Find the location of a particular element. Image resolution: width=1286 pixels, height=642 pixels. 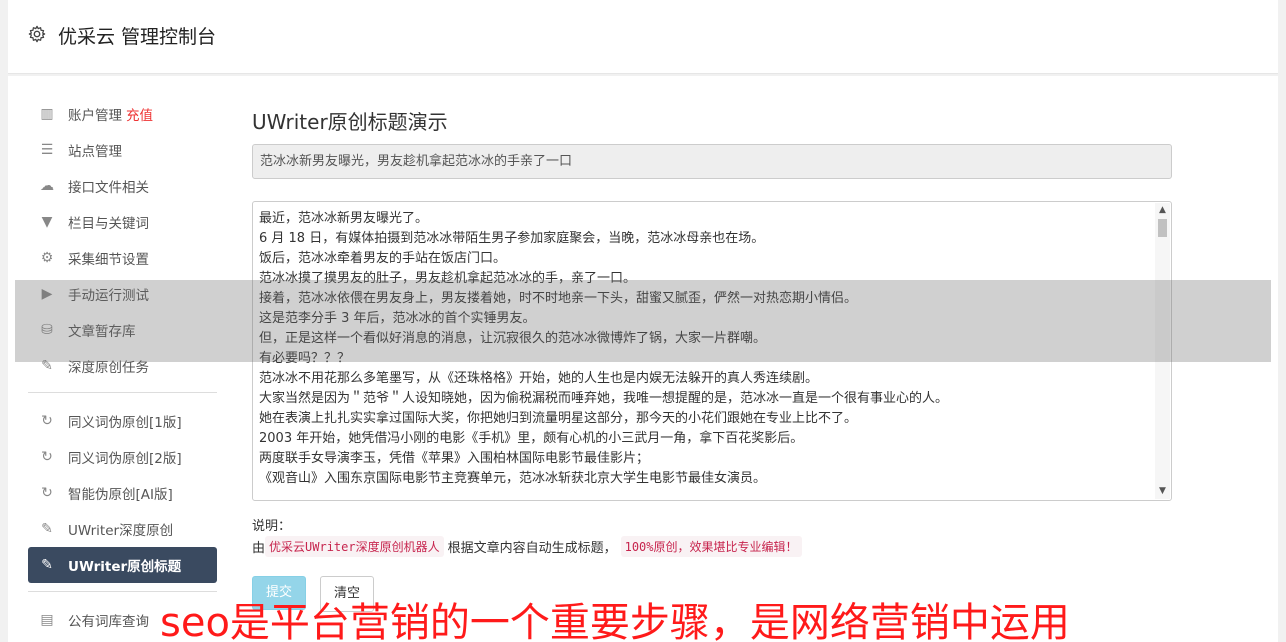

sidebar-item-label: 智能伪原创[AI版] is located at coordinates (120, 495).